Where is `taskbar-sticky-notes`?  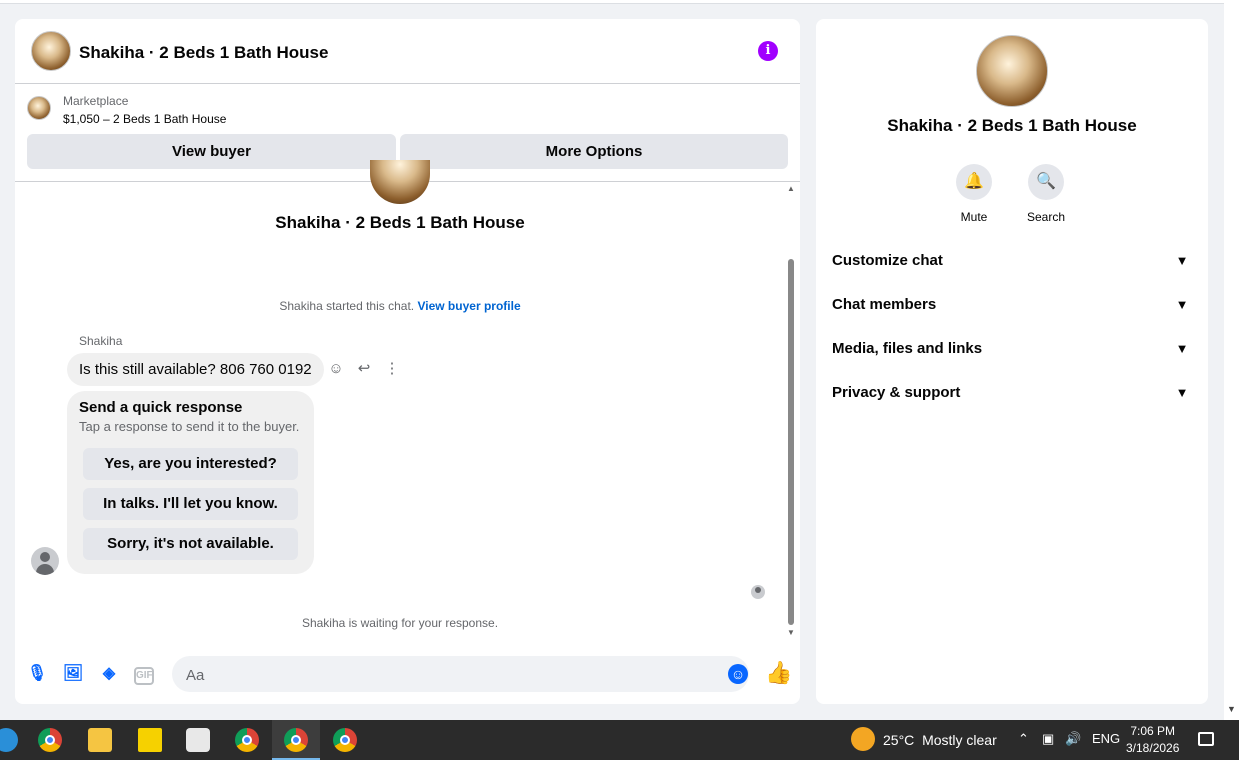
taskbar-sticky-notes is located at coordinates (150, 740).